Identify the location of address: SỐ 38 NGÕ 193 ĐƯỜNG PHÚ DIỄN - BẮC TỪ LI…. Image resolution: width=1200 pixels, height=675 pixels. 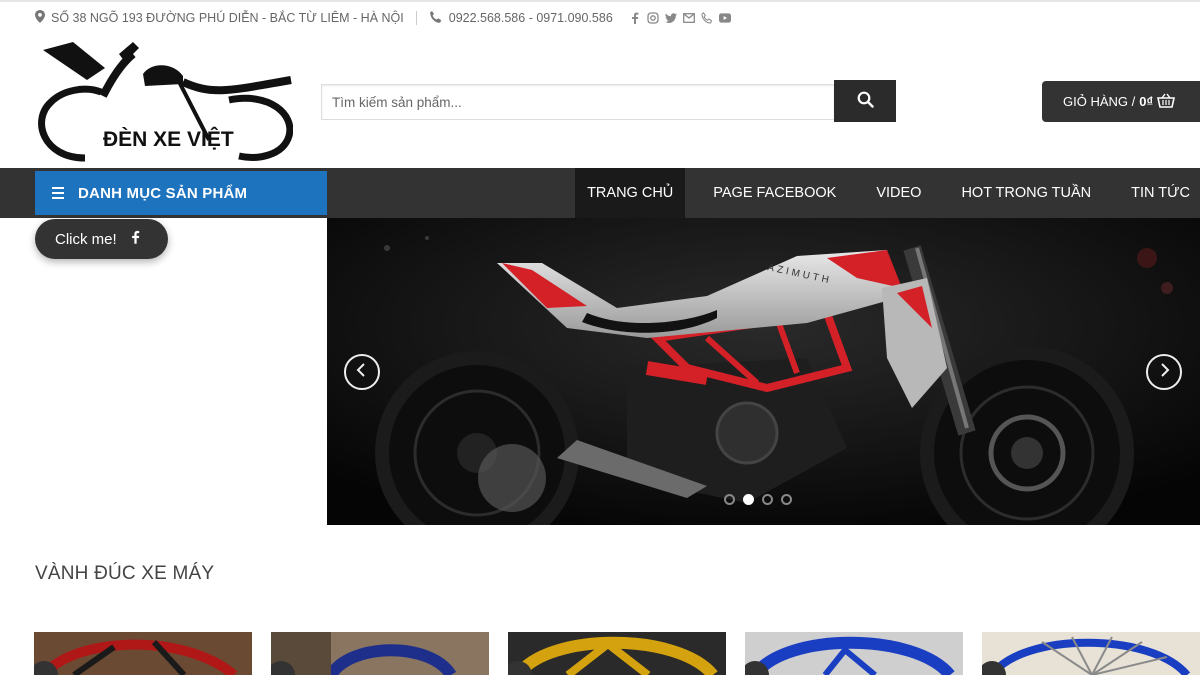
(219, 18).